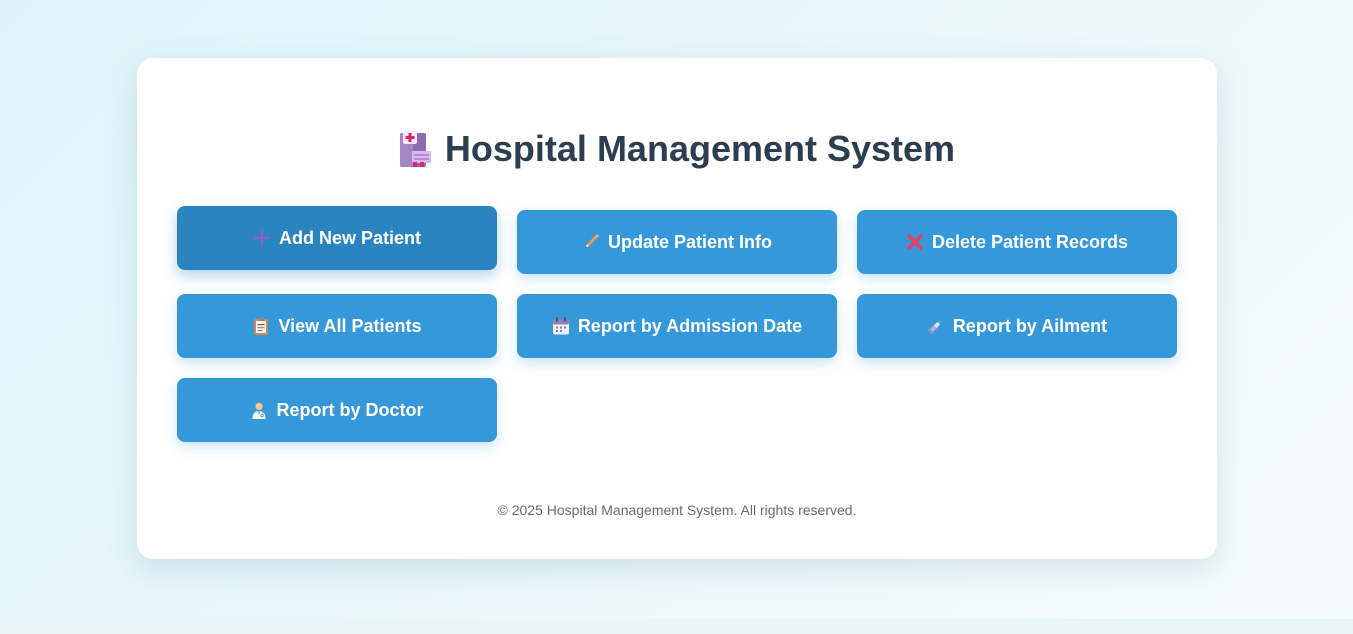  Describe the element at coordinates (1030, 325) in the screenshot. I see `button-label: Report by Ailment` at that location.